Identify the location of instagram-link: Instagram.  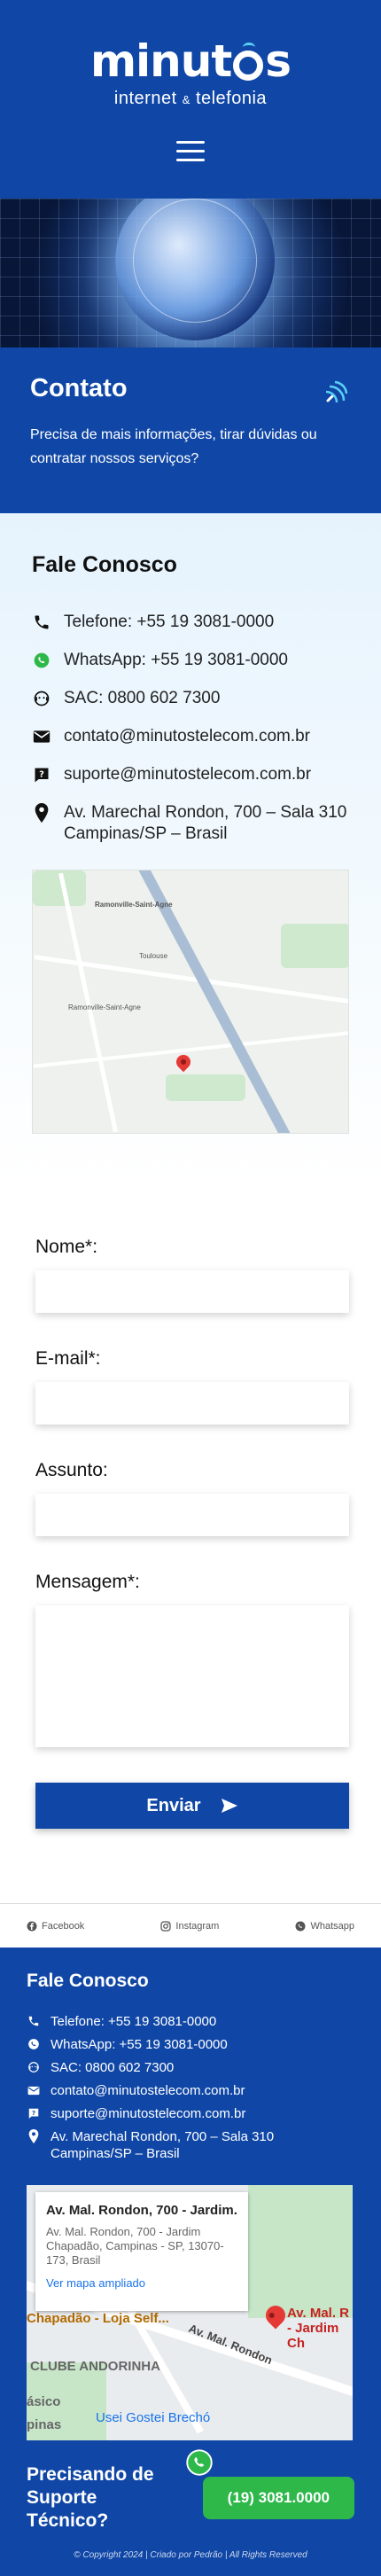
(189, 1926).